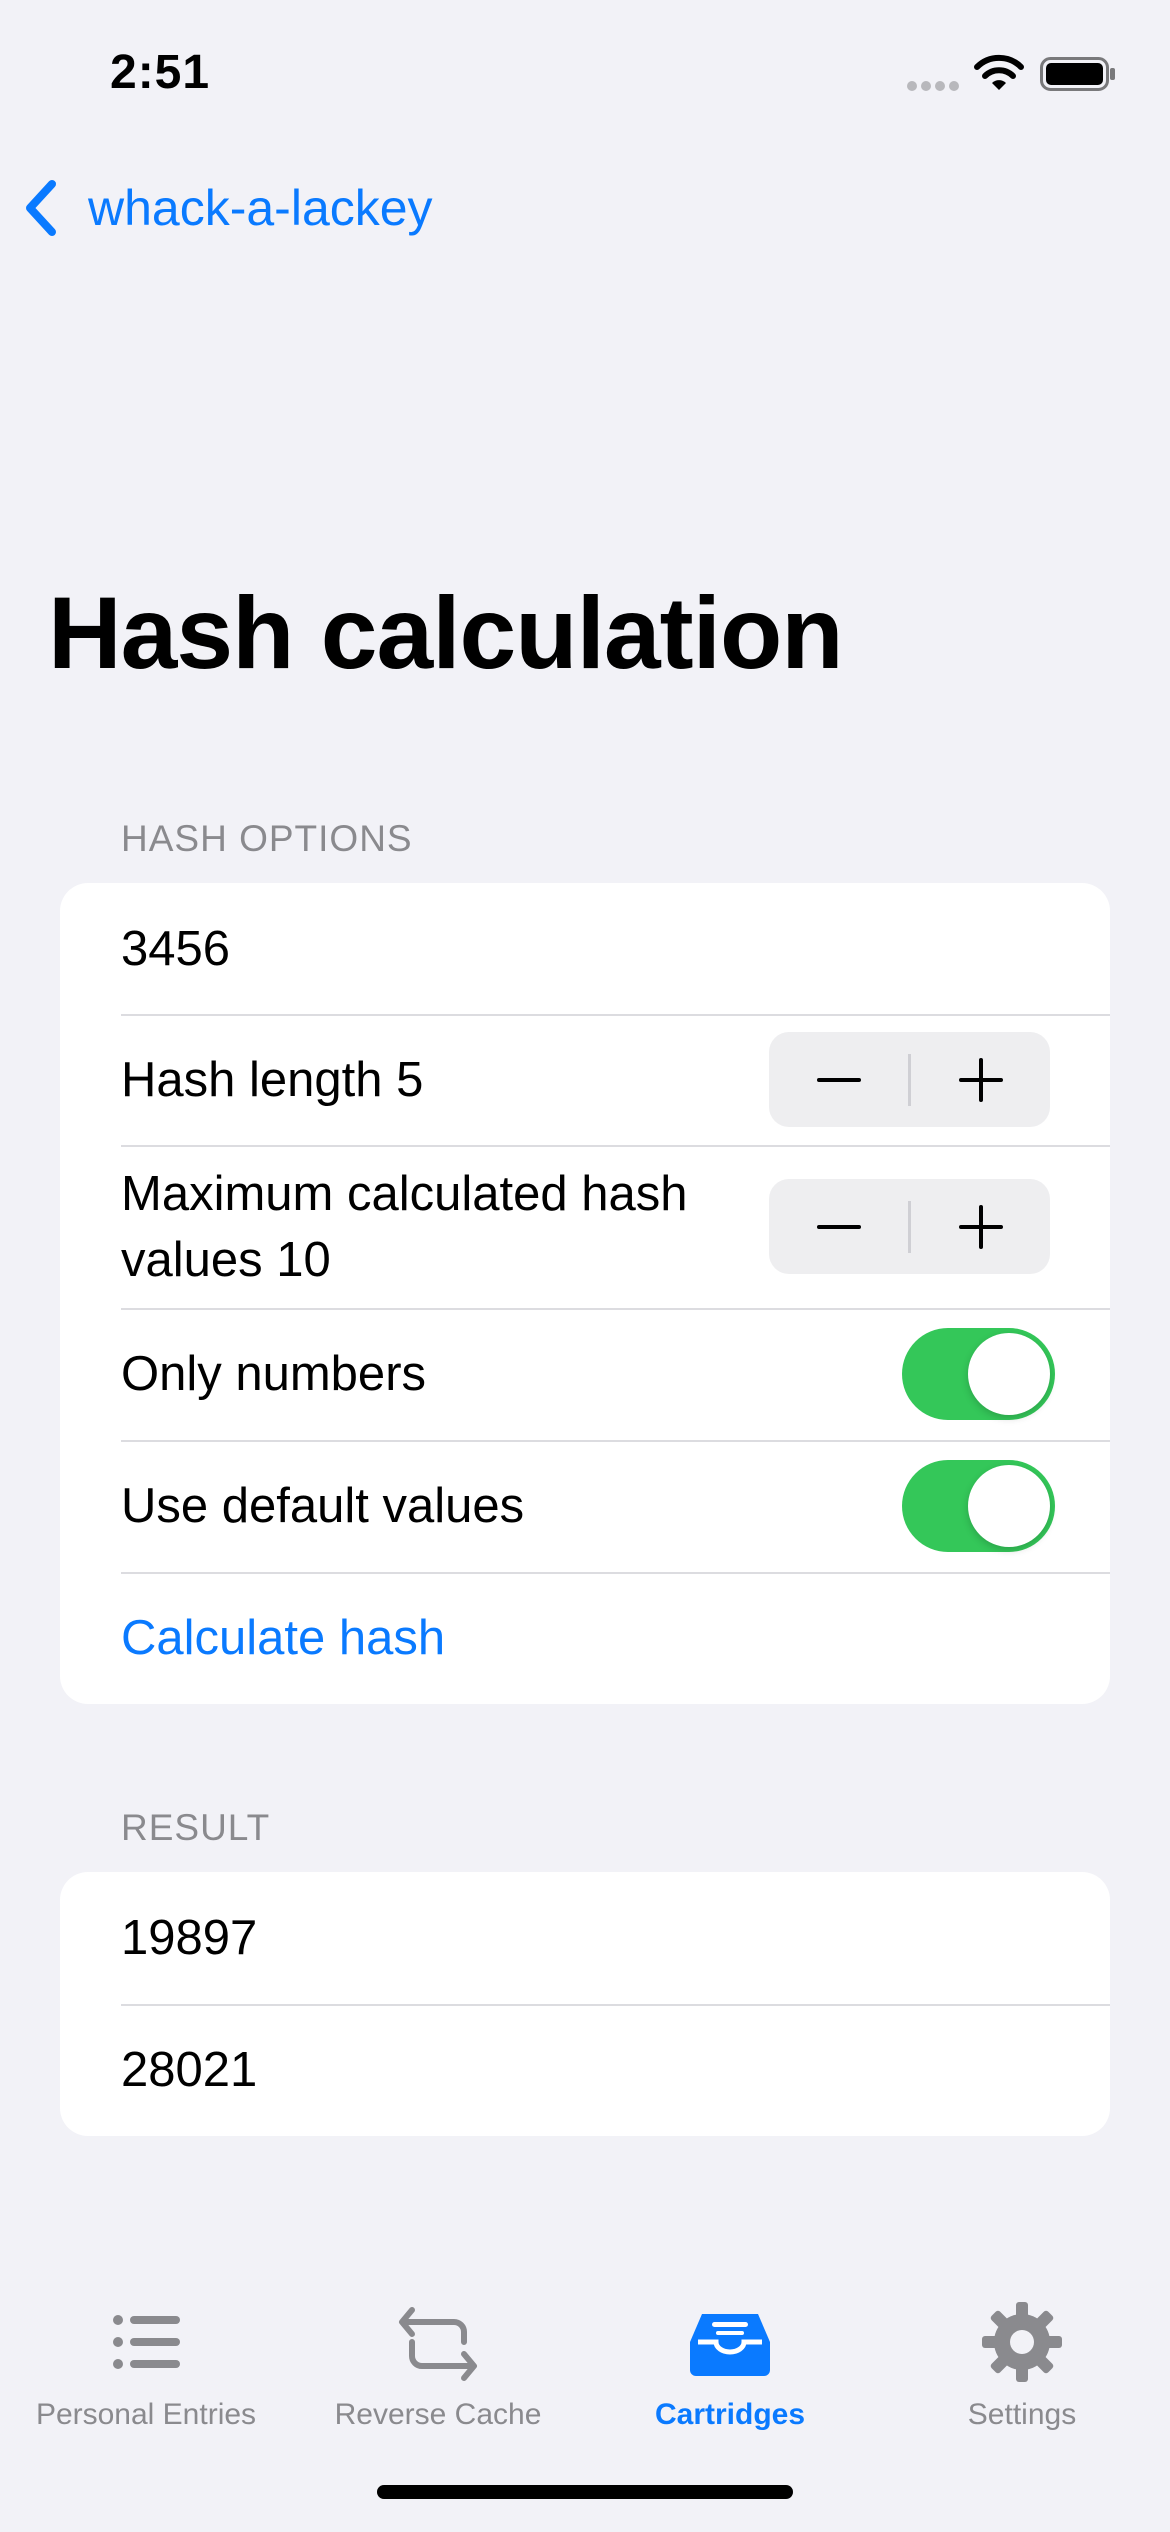  Describe the element at coordinates (1022, 2414) in the screenshot. I see `tab-label: Settings` at that location.